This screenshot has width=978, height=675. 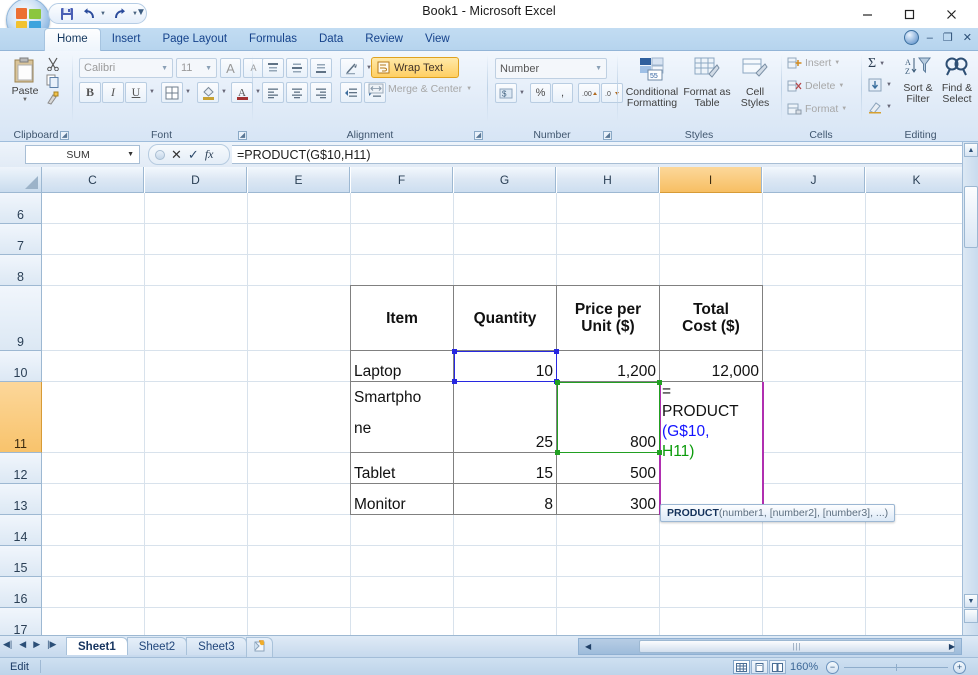 I want to click on delete-cells-button: Delete ▼, so click(x=815, y=86).